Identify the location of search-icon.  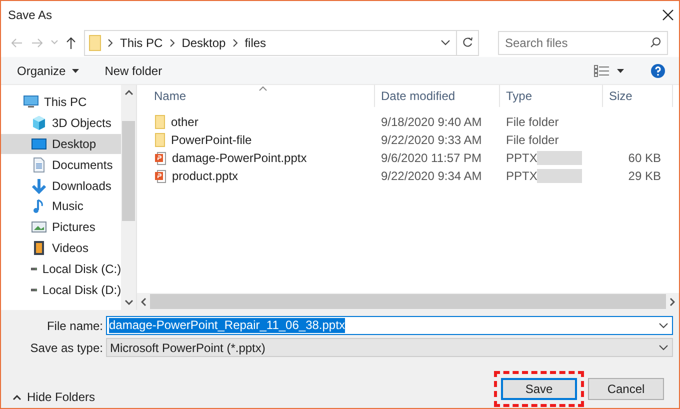
(655, 42).